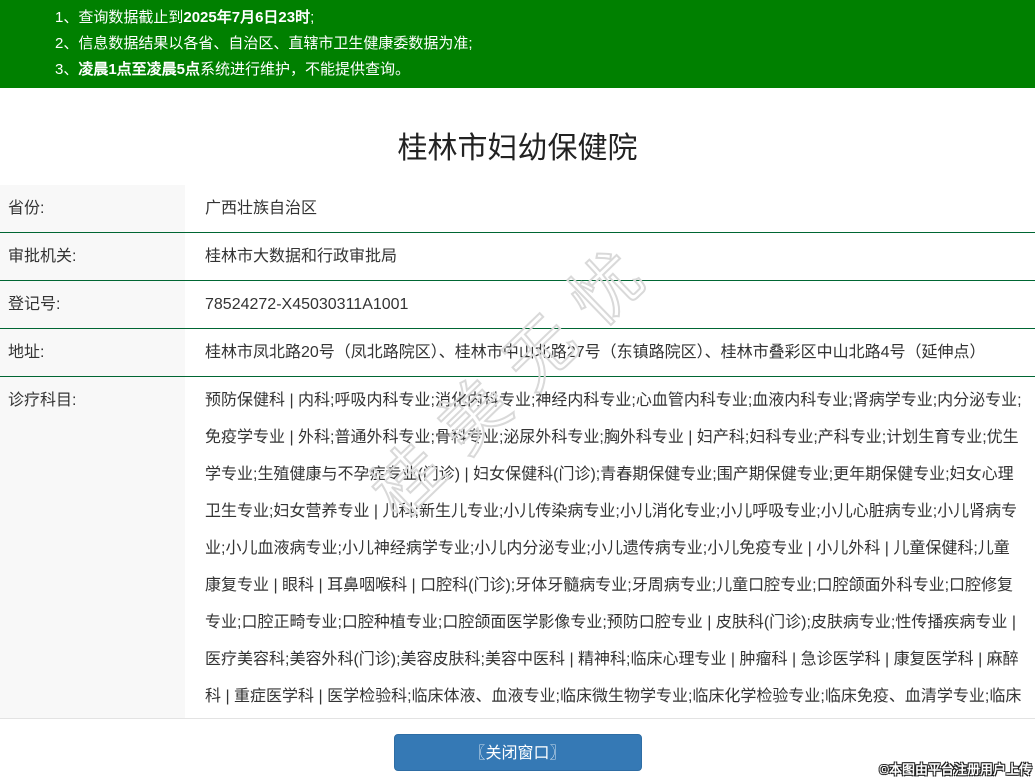  Describe the element at coordinates (92, 304) in the screenshot. I see `row-label-registration-number: 登记号:` at that location.